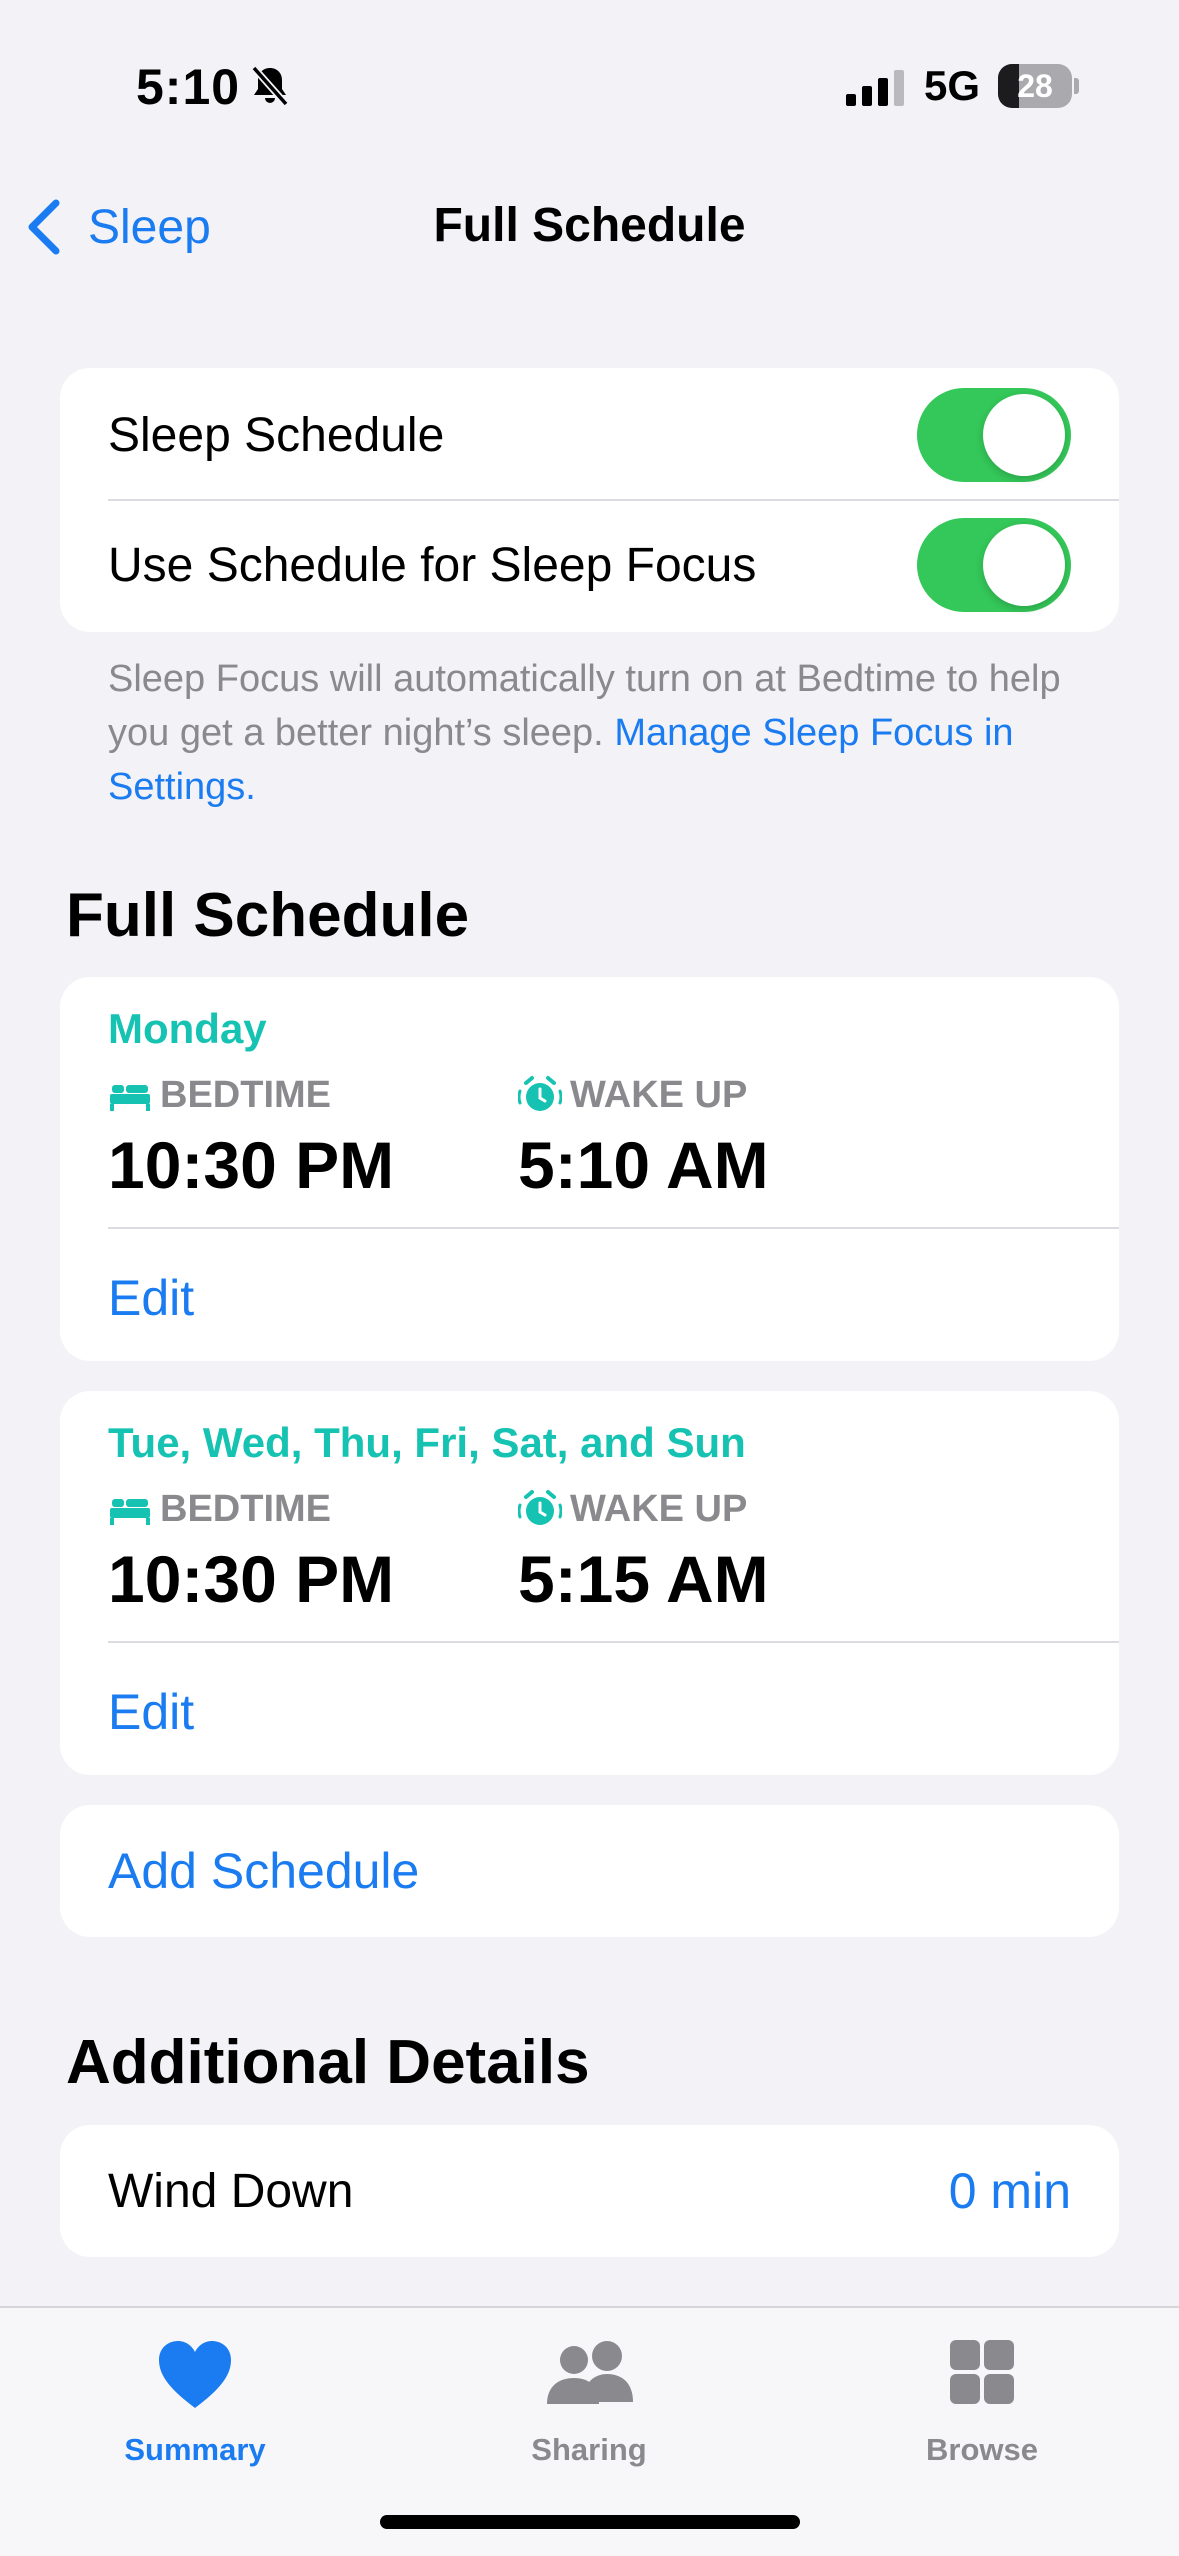 Image resolution: width=1179 pixels, height=2556 pixels. Describe the element at coordinates (952, 85) in the screenshot. I see `network-type: 5G` at that location.